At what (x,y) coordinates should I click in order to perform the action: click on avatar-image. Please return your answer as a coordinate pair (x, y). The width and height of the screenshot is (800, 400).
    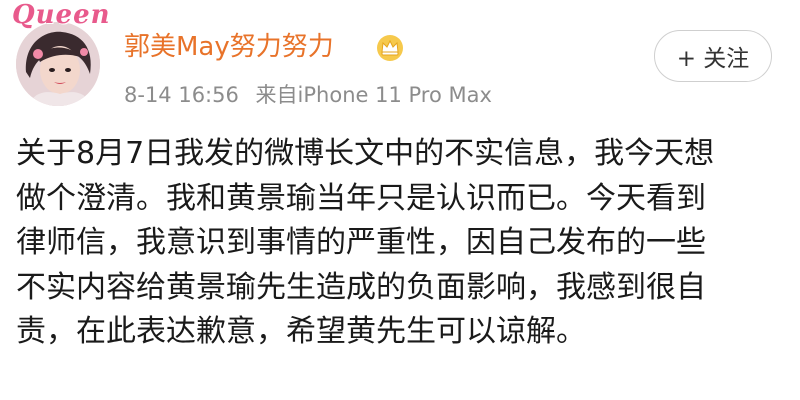
    Looking at the image, I should click on (58, 64).